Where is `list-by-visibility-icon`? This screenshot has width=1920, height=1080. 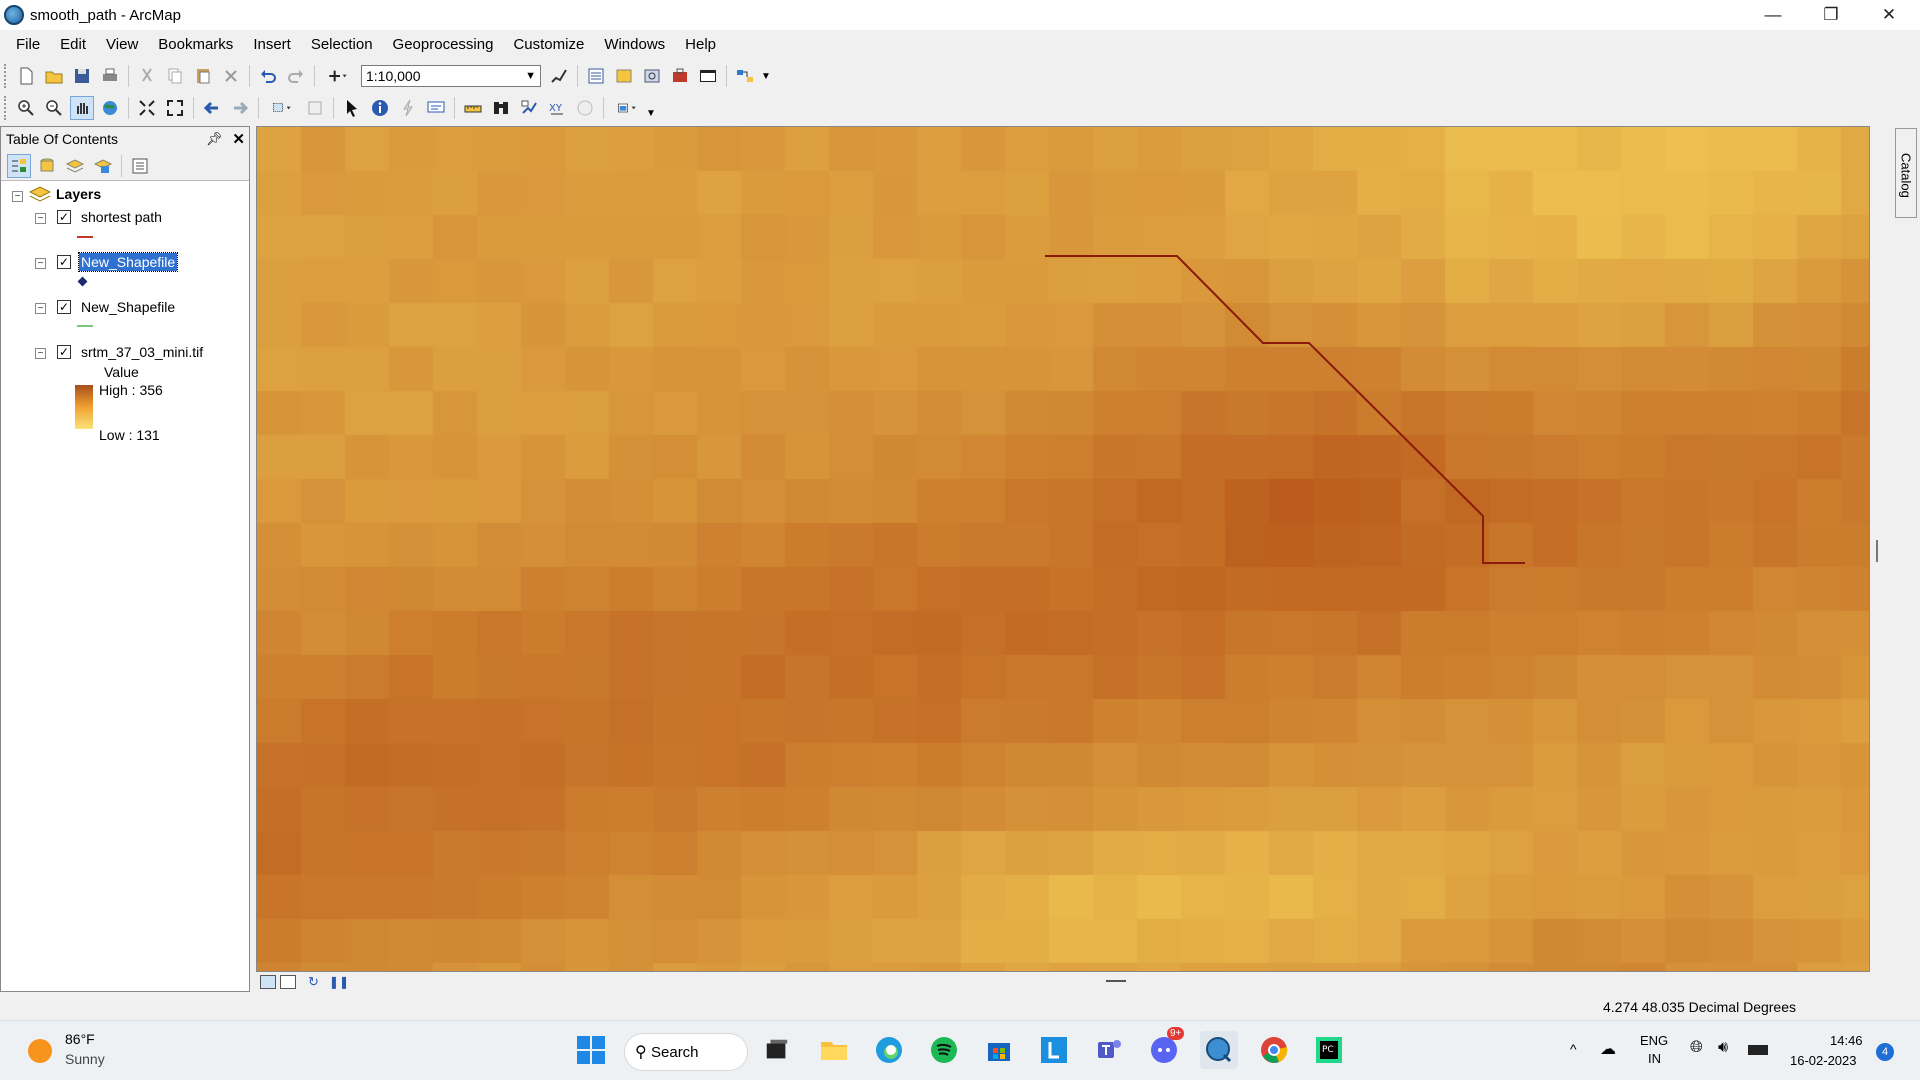
list-by-visibility-icon is located at coordinates (75, 166).